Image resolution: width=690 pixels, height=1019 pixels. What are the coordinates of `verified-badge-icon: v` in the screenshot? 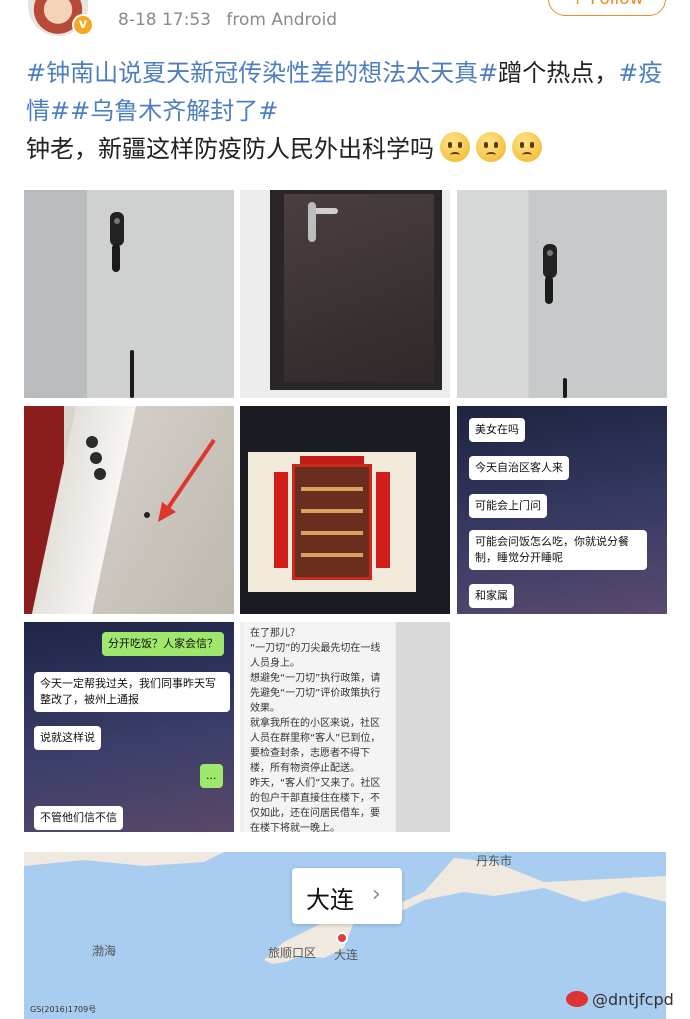 It's located at (83, 25).